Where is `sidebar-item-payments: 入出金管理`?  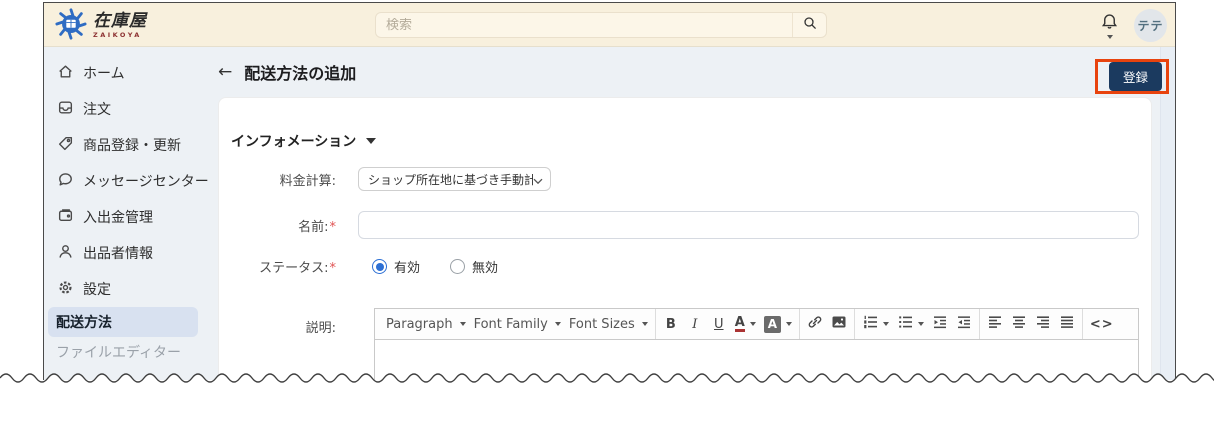 sidebar-item-payments: 入出金管理 is located at coordinates (124, 217).